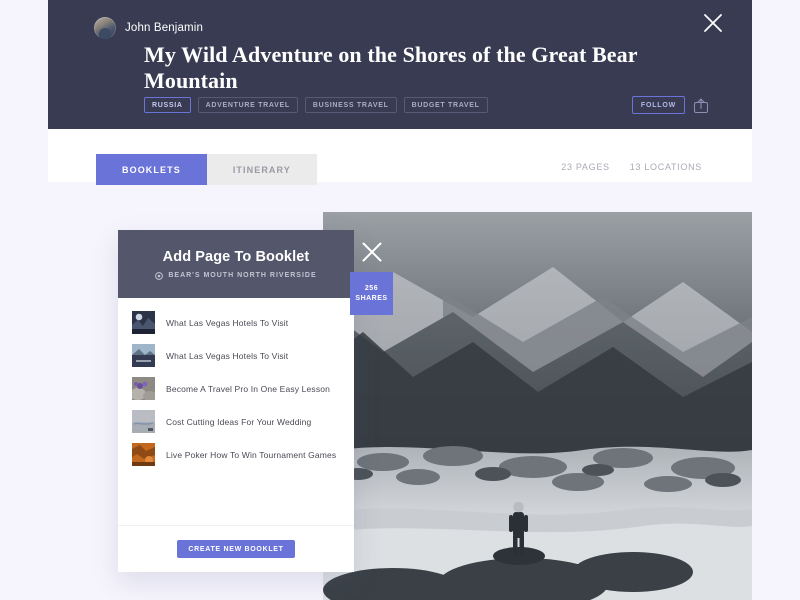  I want to click on tab-booklets: BOOKLETS, so click(151, 169).